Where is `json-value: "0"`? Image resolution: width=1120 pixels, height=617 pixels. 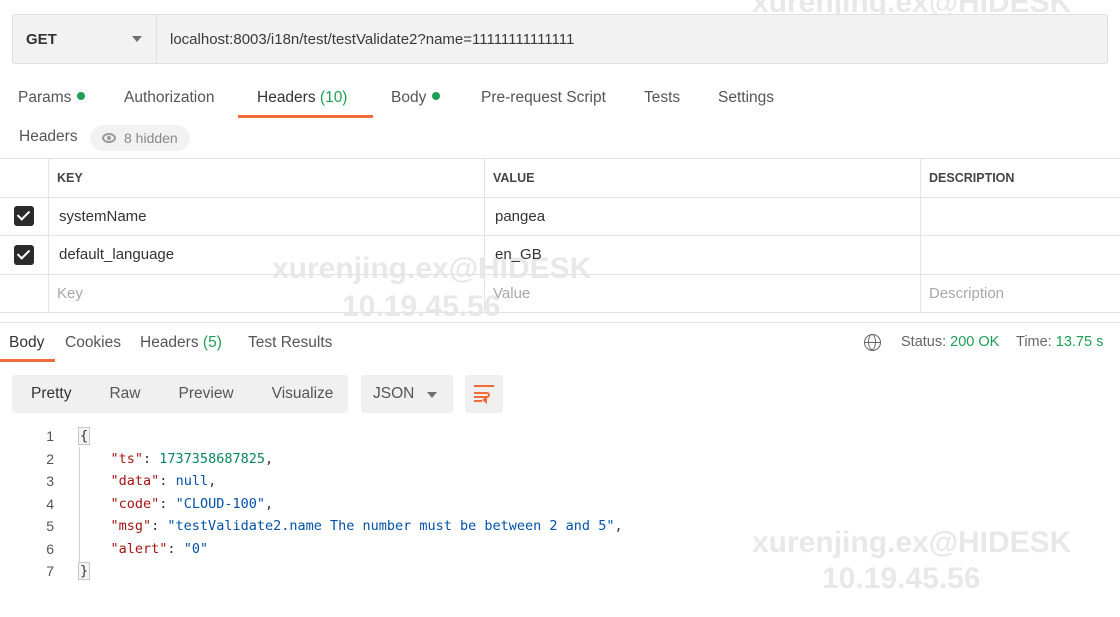 json-value: "0" is located at coordinates (196, 548).